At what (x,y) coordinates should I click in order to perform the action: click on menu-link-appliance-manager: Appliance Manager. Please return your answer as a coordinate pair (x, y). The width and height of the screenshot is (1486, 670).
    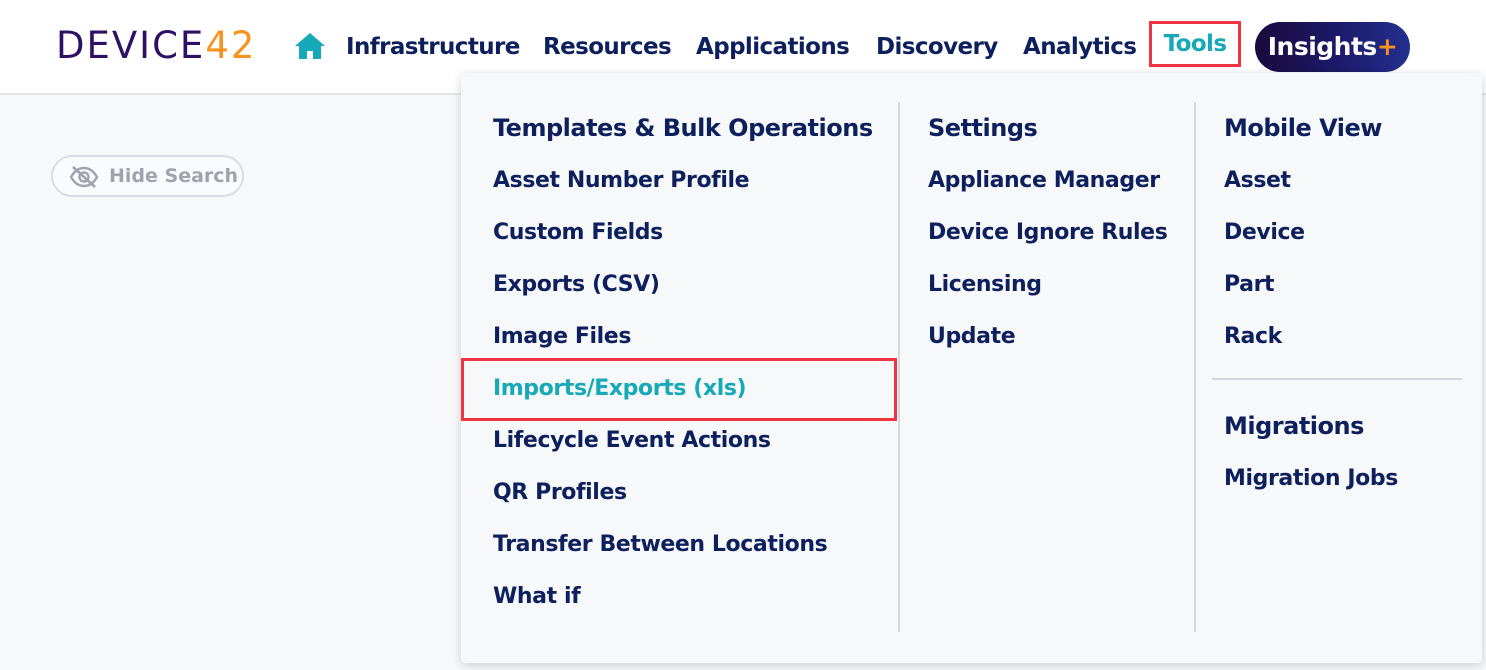
    Looking at the image, I should click on (1044, 181).